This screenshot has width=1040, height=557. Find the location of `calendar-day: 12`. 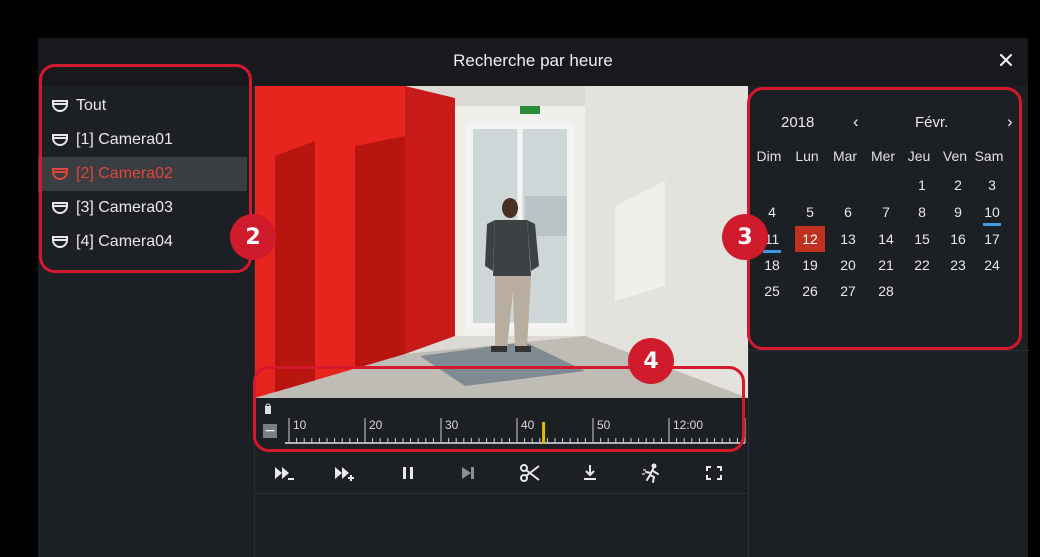

calendar-day: 12 is located at coordinates (810, 239).